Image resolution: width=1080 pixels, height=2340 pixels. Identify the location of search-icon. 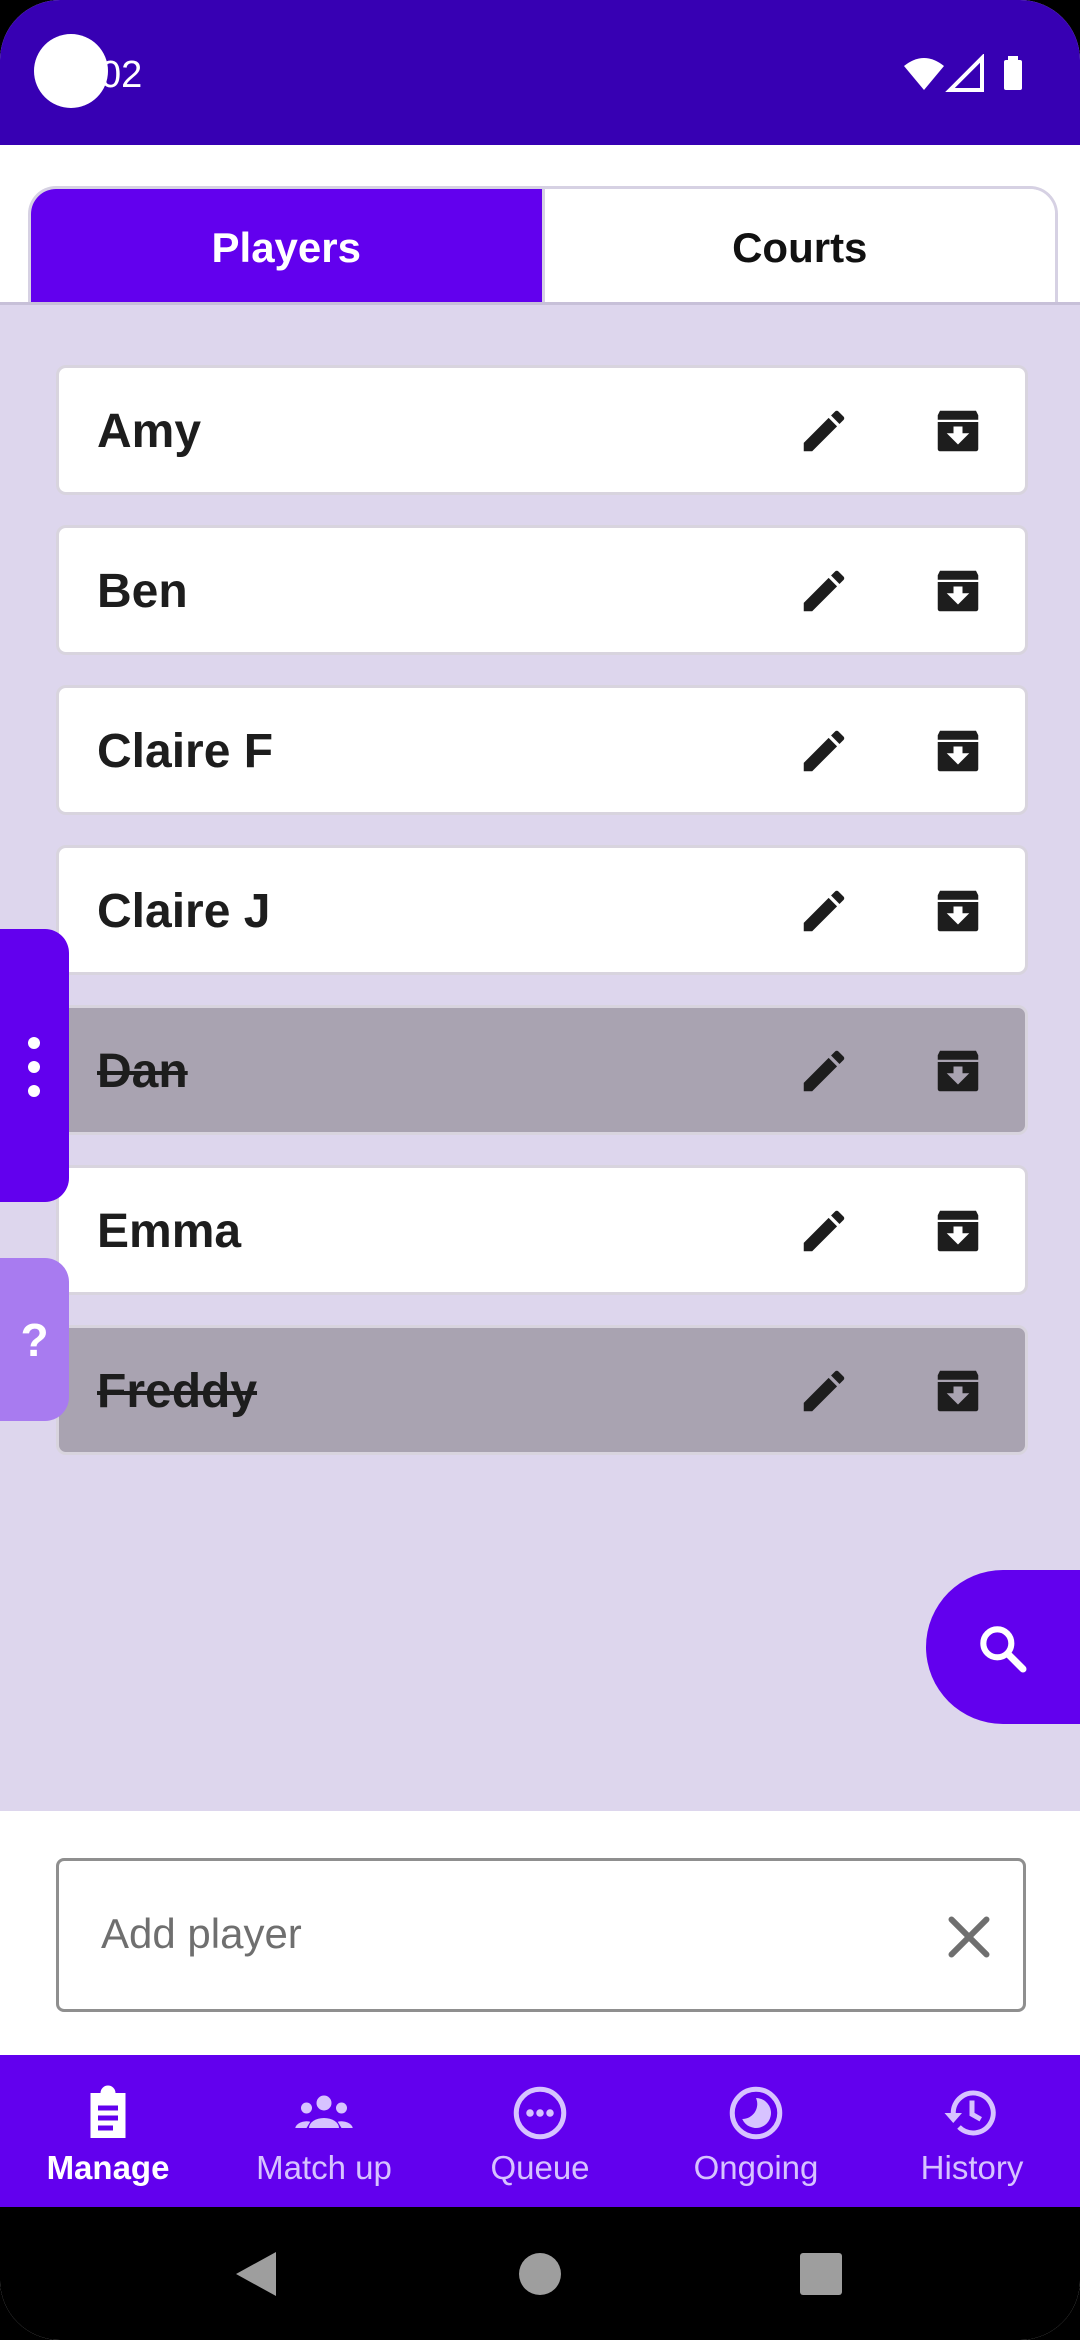
(1003, 1649).